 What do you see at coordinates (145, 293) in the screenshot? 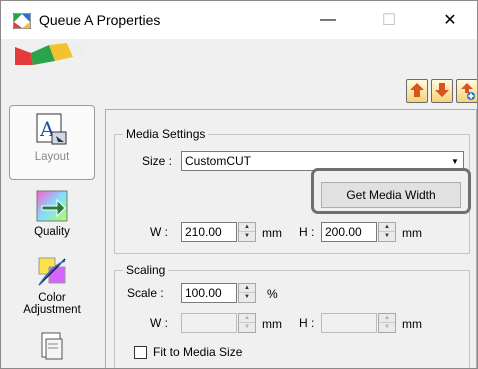
I see `scale-label: Scale :` at bounding box center [145, 293].